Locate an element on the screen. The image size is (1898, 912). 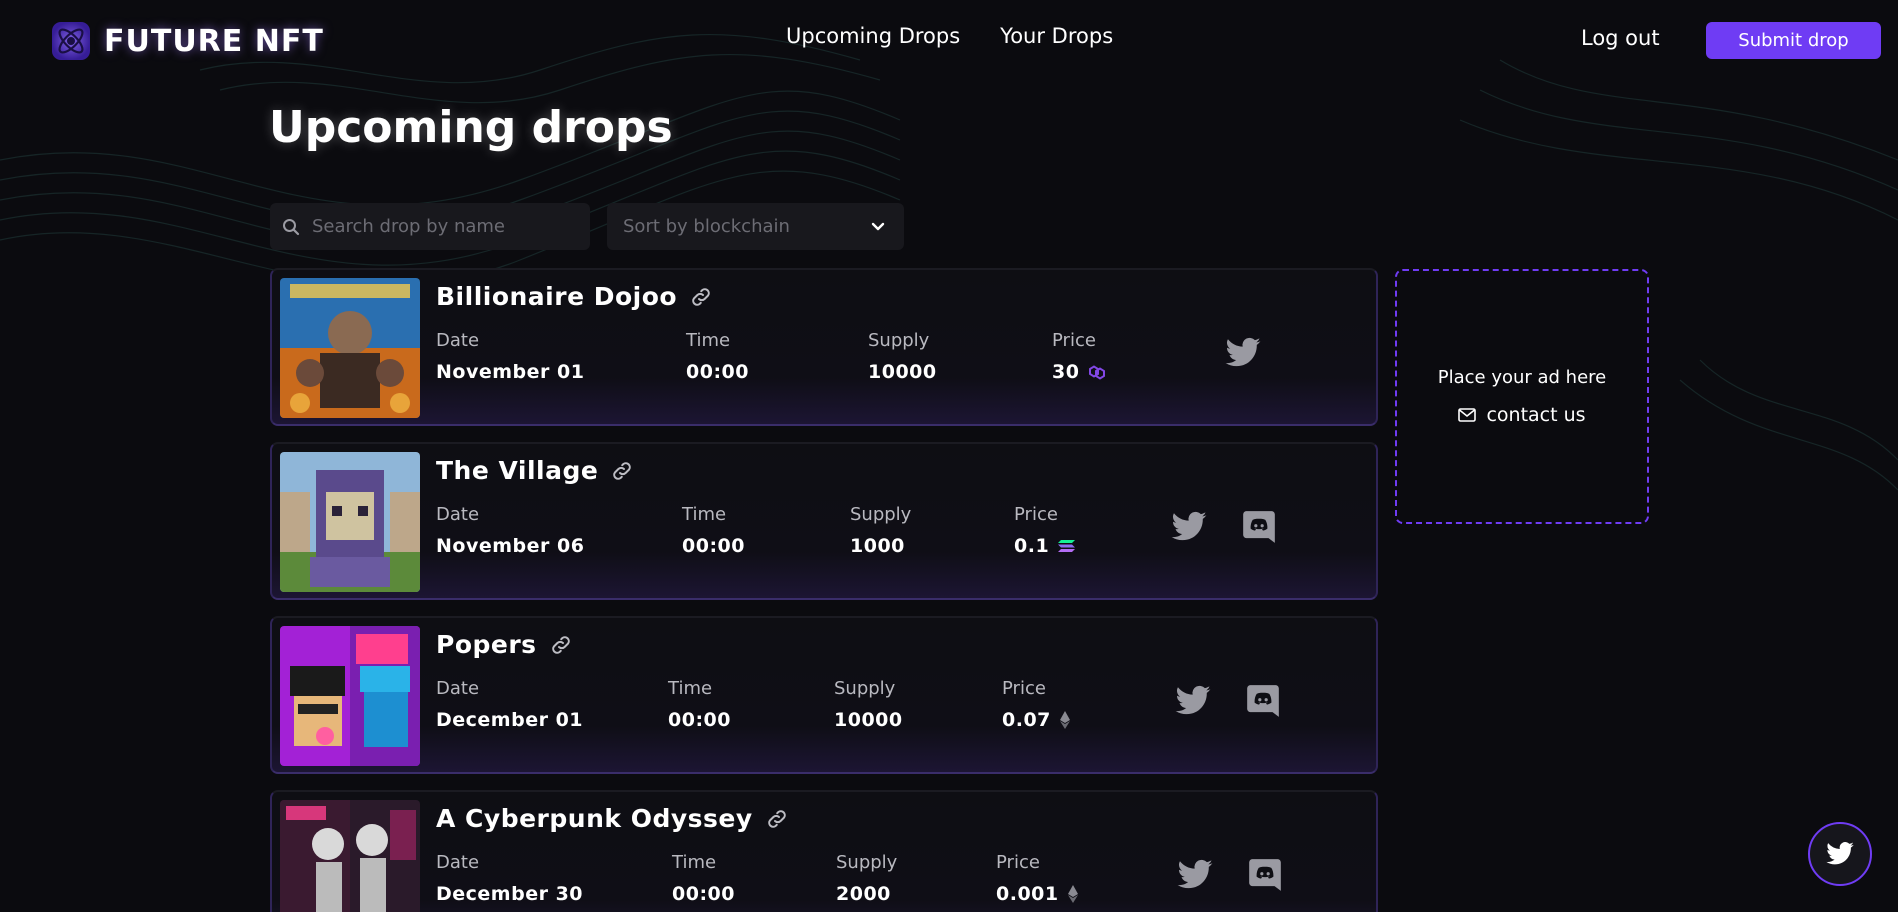
price-row: 0.1 is located at coordinates (1045, 546).